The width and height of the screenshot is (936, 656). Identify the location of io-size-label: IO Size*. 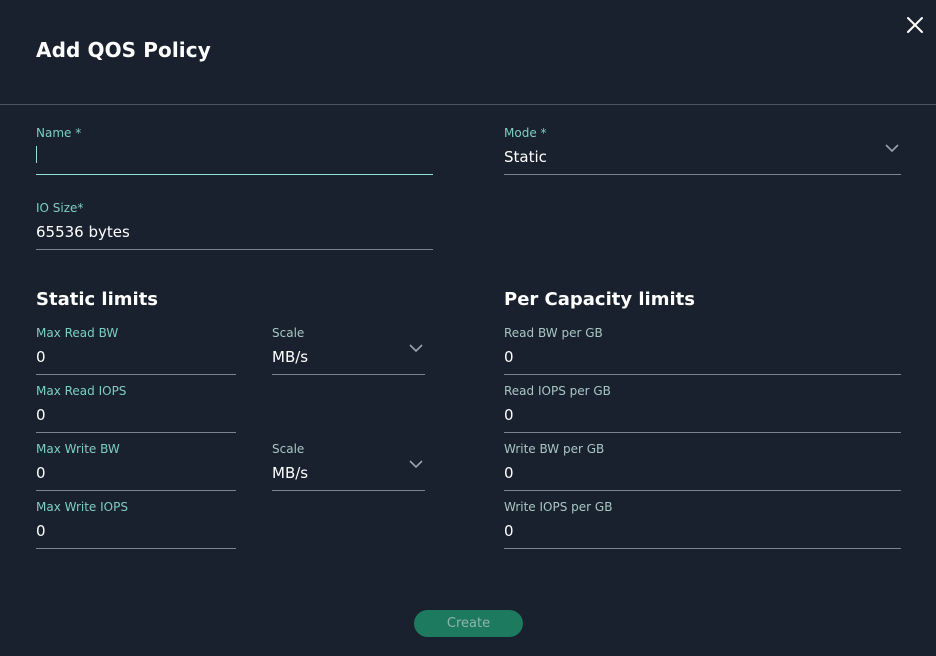
(60, 208).